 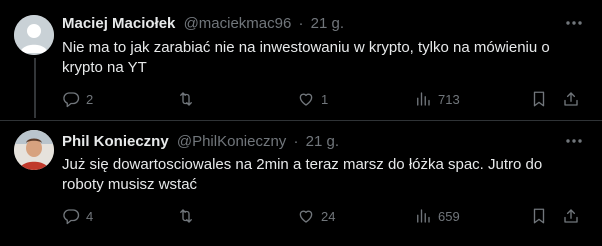 What do you see at coordinates (437, 99) in the screenshot?
I see `views-button: 713` at bounding box center [437, 99].